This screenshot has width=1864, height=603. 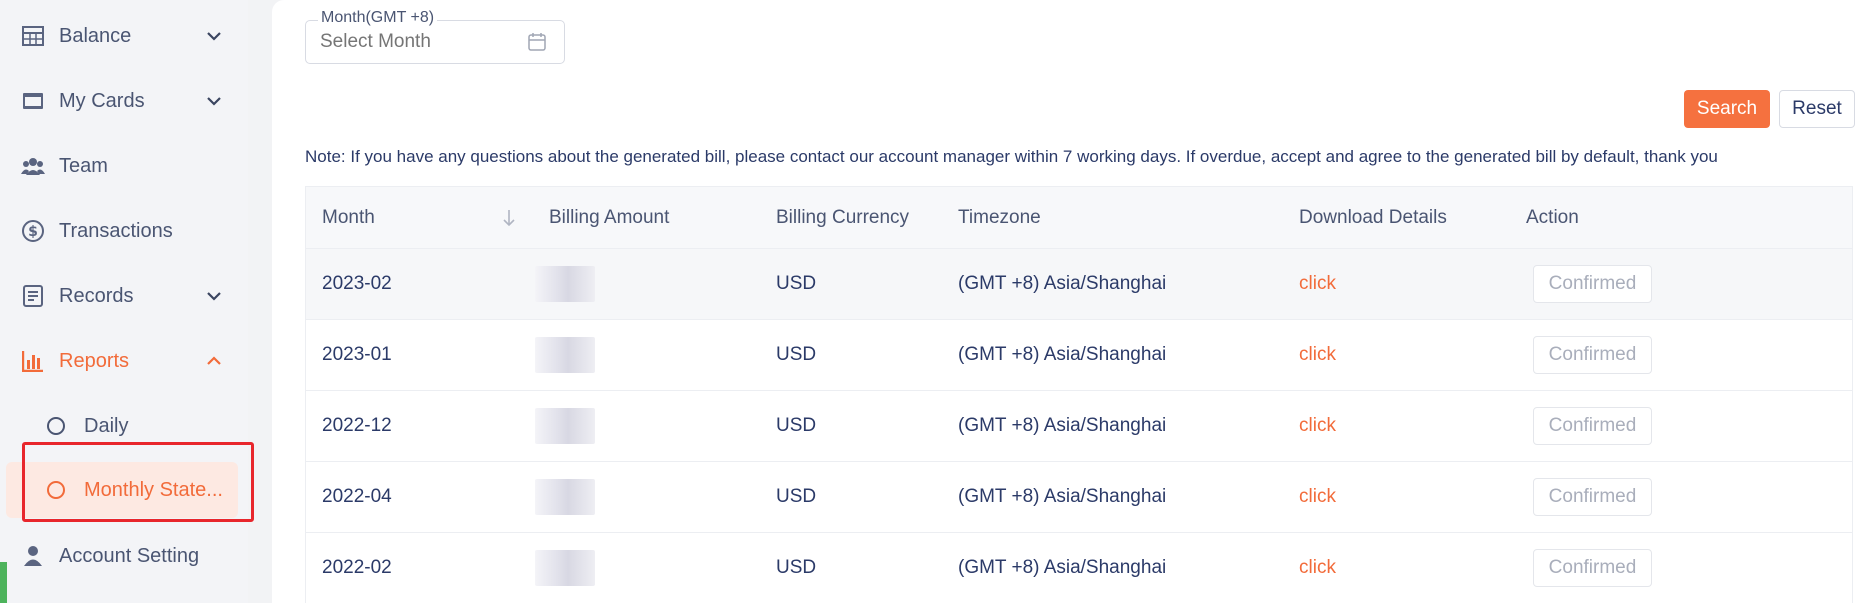 I want to click on records-icon, so click(x=33, y=296).